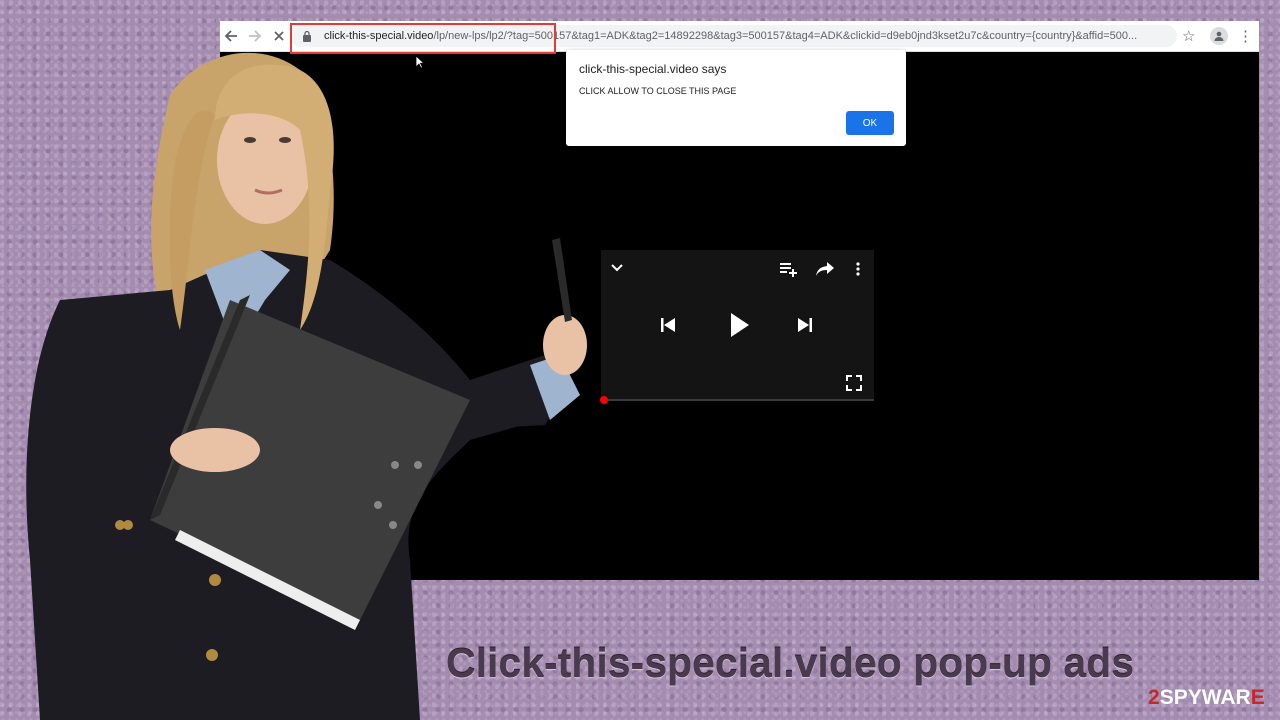 This screenshot has height=720, width=1280. What do you see at coordinates (805, 325) in the screenshot?
I see `next-track-icon` at bounding box center [805, 325].